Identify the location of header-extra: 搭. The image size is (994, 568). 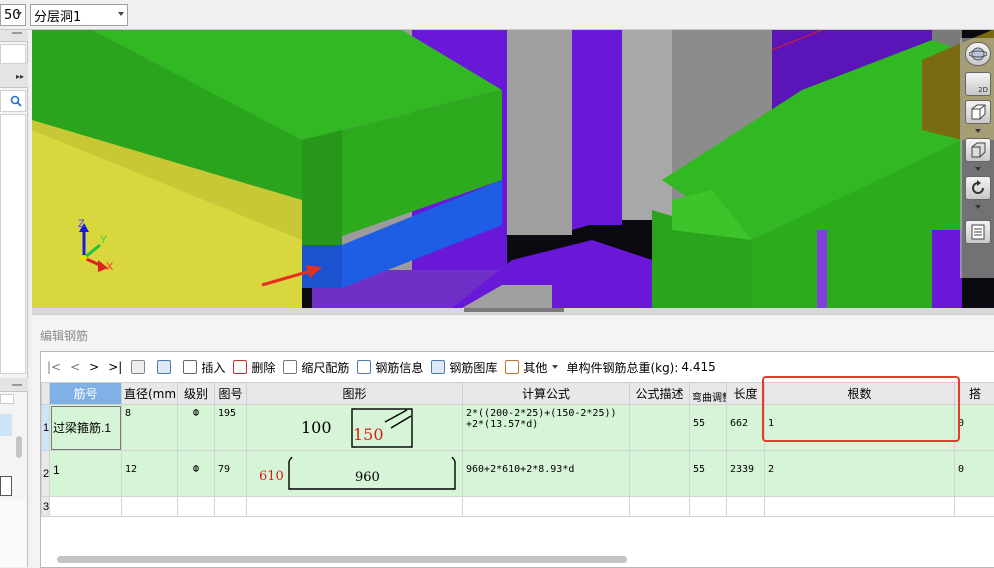
(974, 394).